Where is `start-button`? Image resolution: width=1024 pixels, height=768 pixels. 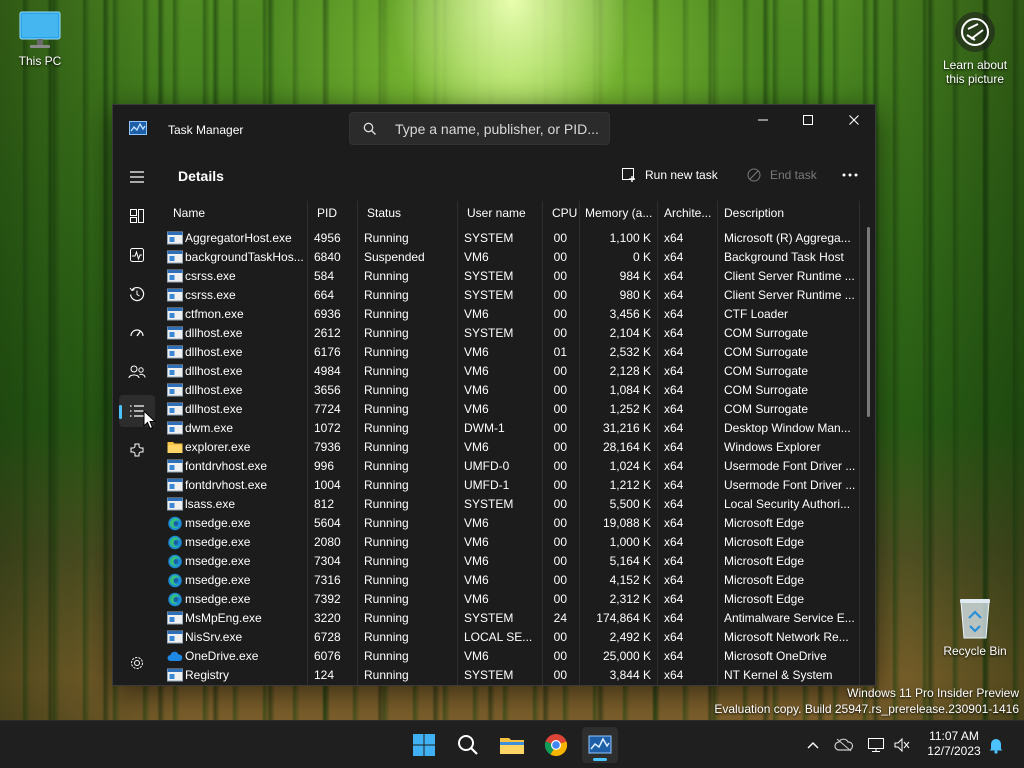
start-button is located at coordinates (424, 745).